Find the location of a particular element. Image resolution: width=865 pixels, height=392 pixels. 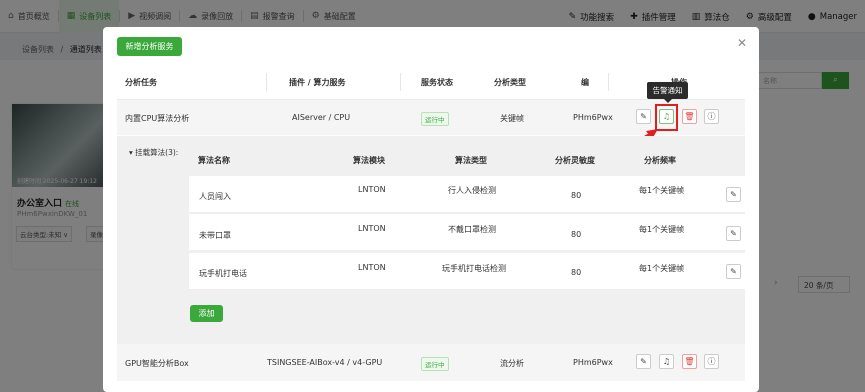

sub-col-name: 算法名称 is located at coordinates (214, 160).